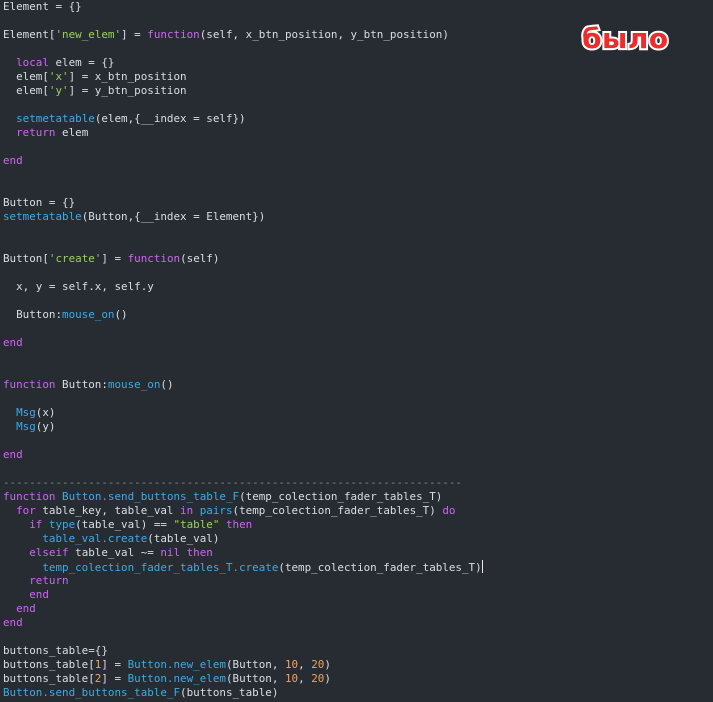 This screenshot has height=702, width=713. Describe the element at coordinates (239, 524) in the screenshot. I see `keyword-token: then` at that location.